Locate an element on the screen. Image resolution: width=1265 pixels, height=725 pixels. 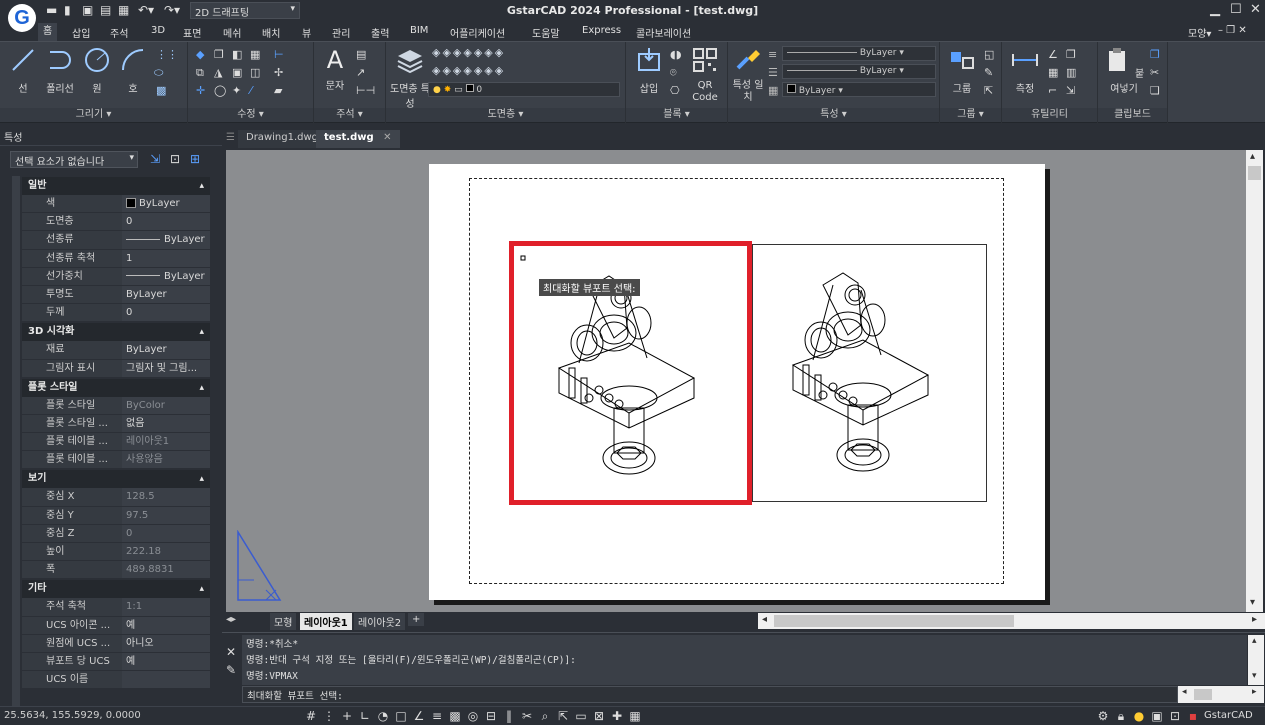
ortho-toggle-icon: ∟ is located at coordinates (365, 716).